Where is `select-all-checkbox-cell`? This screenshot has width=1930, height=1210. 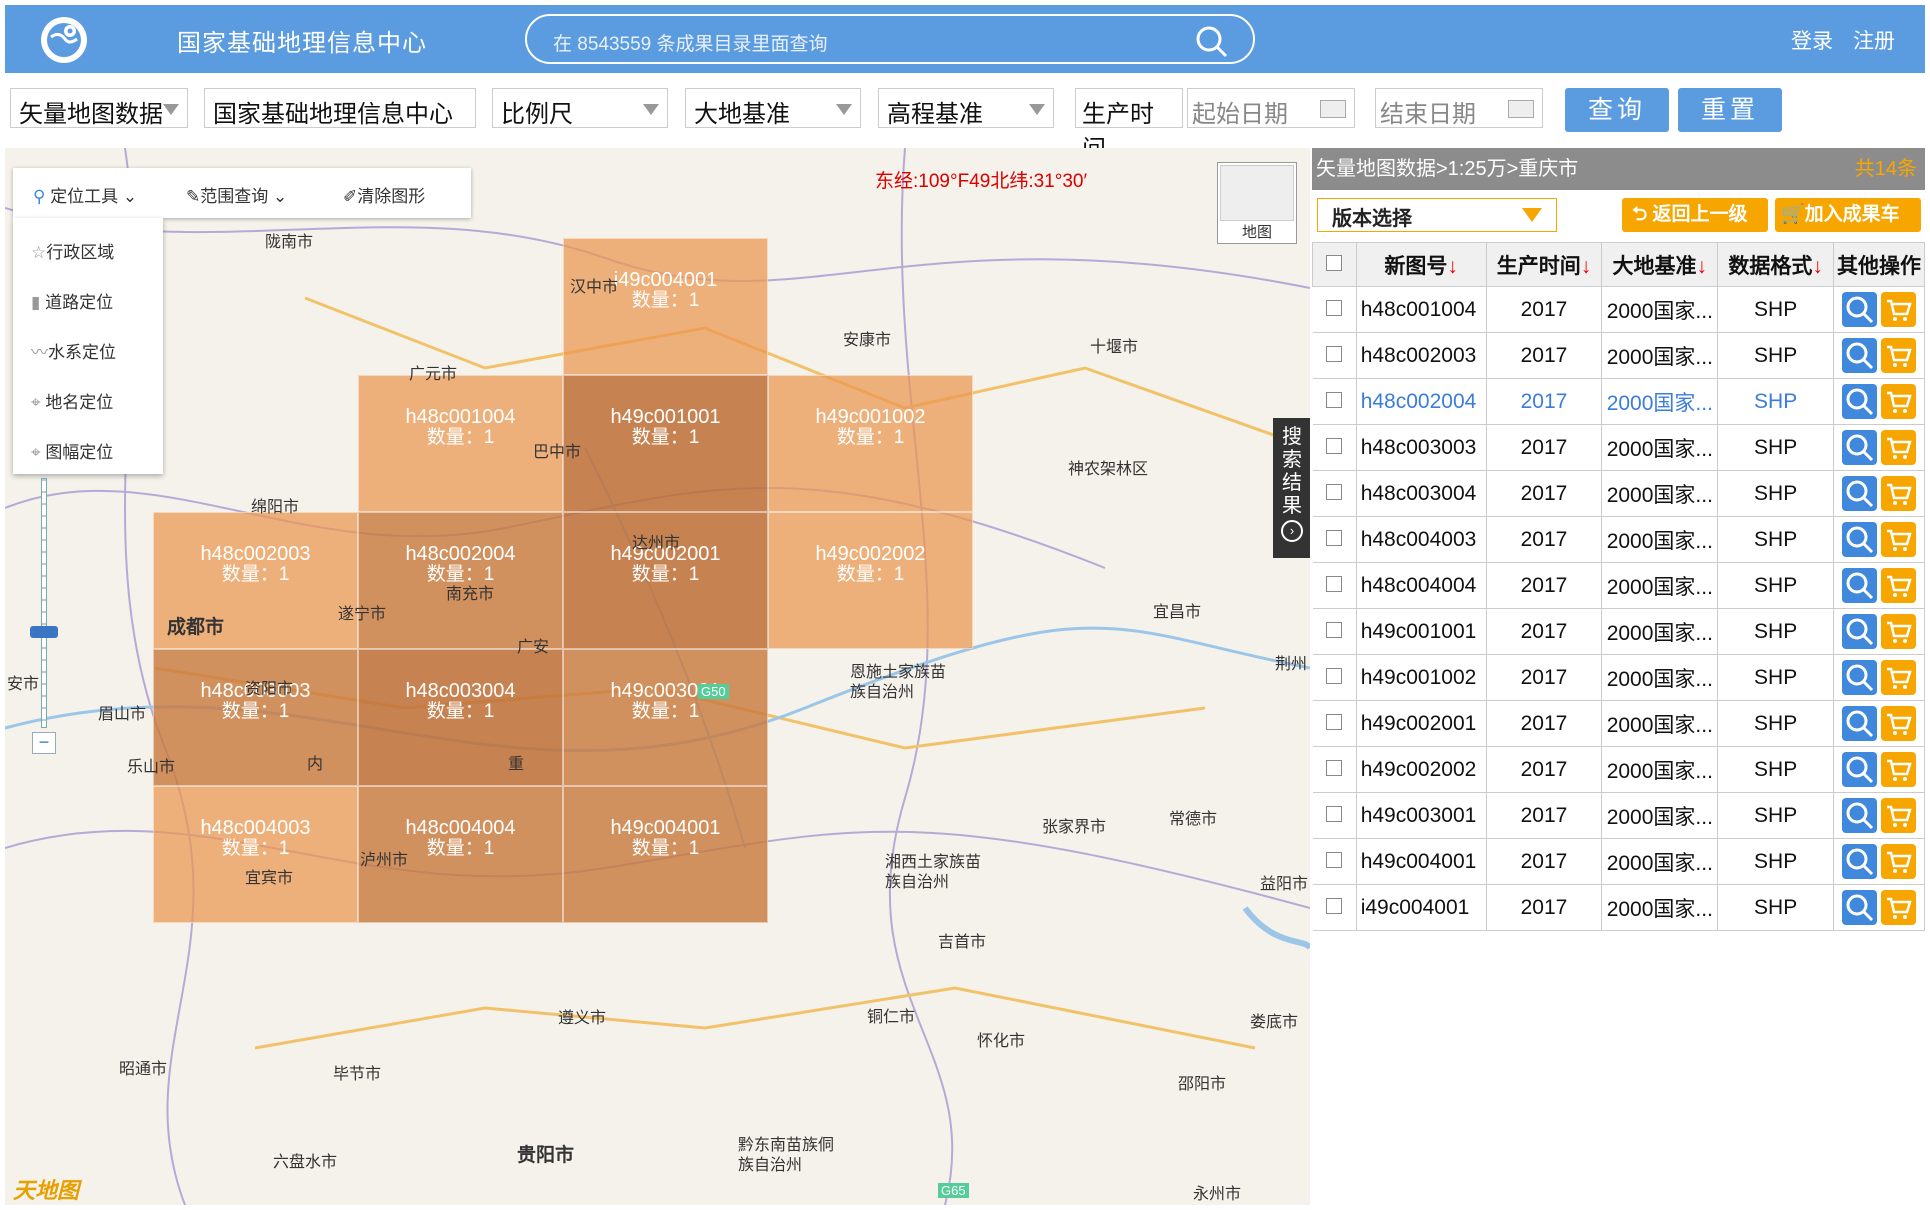 select-all-checkbox-cell is located at coordinates (1334, 264).